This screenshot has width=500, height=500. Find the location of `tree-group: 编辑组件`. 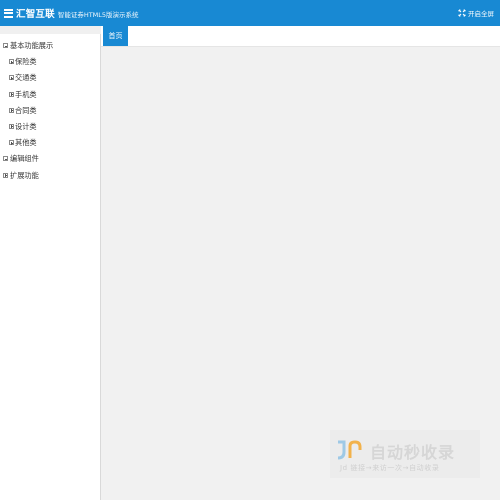

tree-group: 编辑组件 is located at coordinates (50, 159).